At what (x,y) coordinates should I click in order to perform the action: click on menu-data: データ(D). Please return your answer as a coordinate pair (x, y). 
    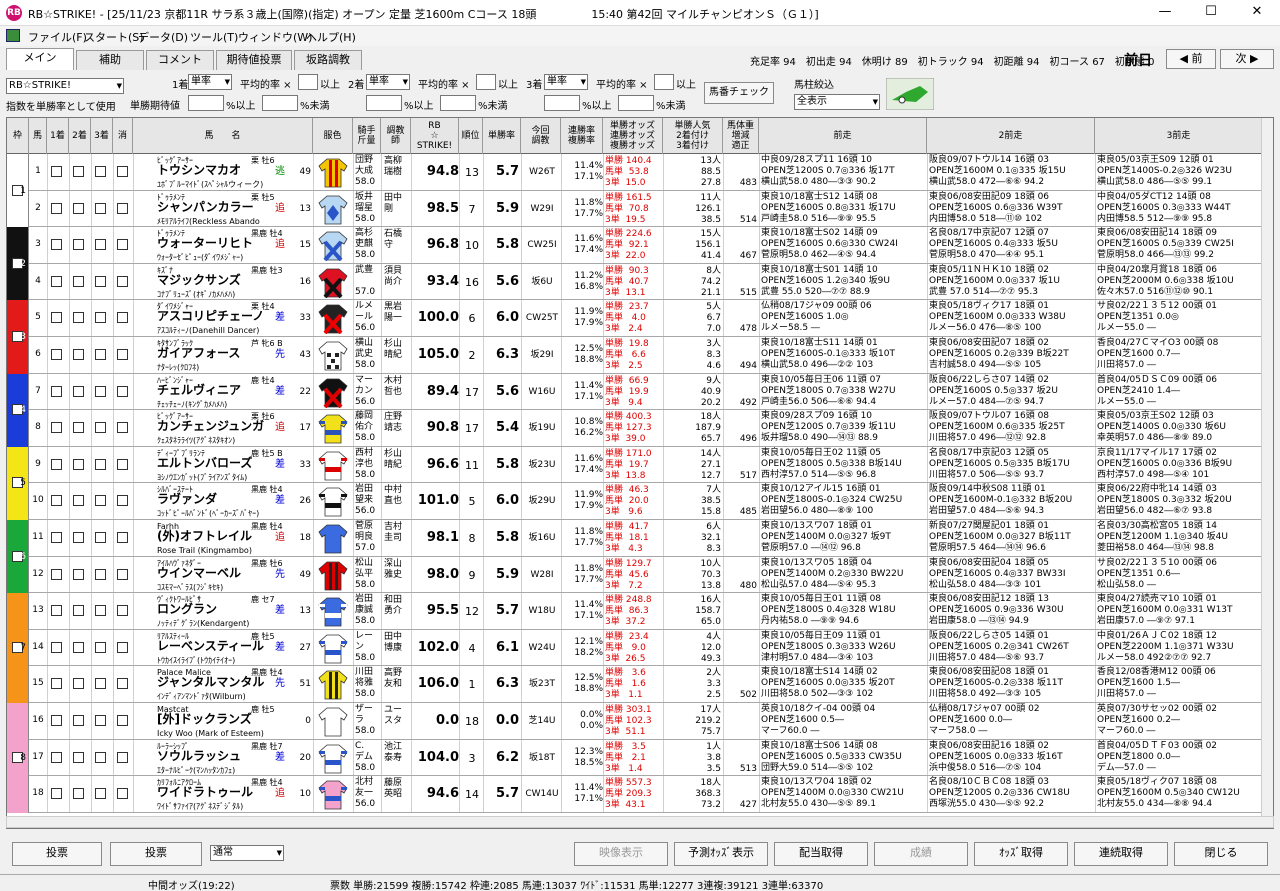
    Looking at the image, I should click on (163, 37).